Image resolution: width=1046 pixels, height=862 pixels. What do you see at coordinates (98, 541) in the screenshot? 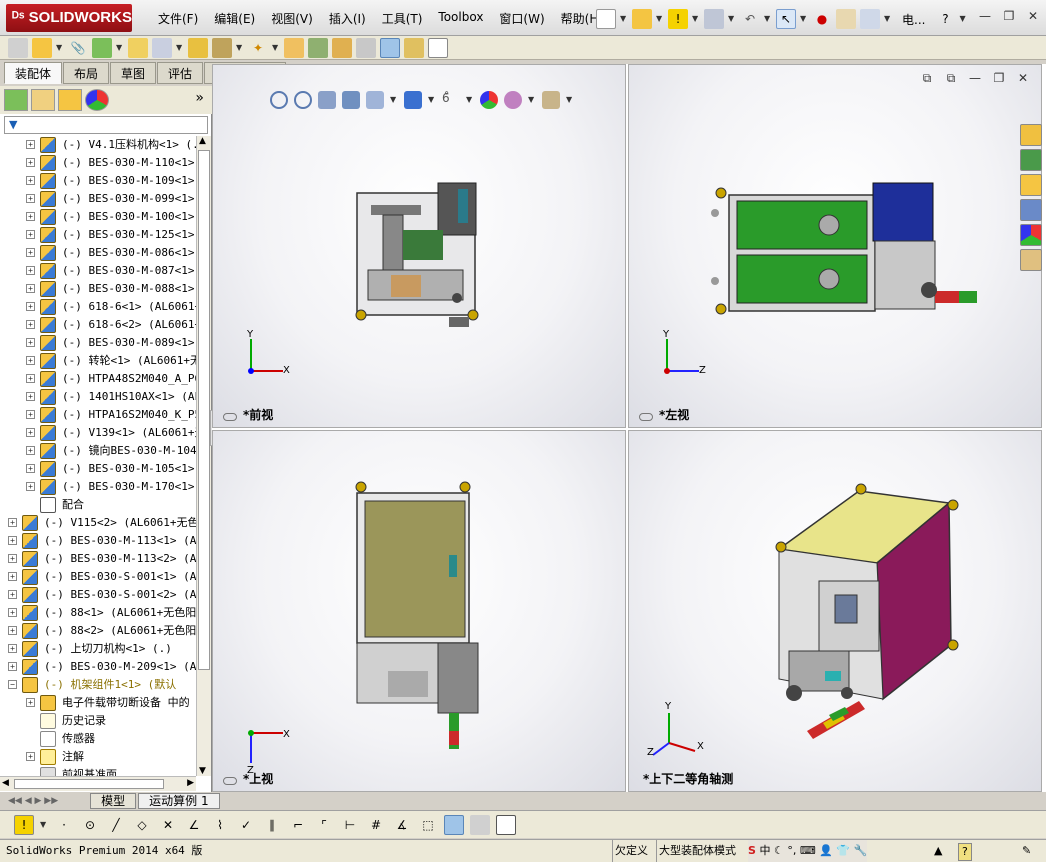
I see `tree-row: + (-) BES-030-M-113<1> (AL6` at bounding box center [98, 541].